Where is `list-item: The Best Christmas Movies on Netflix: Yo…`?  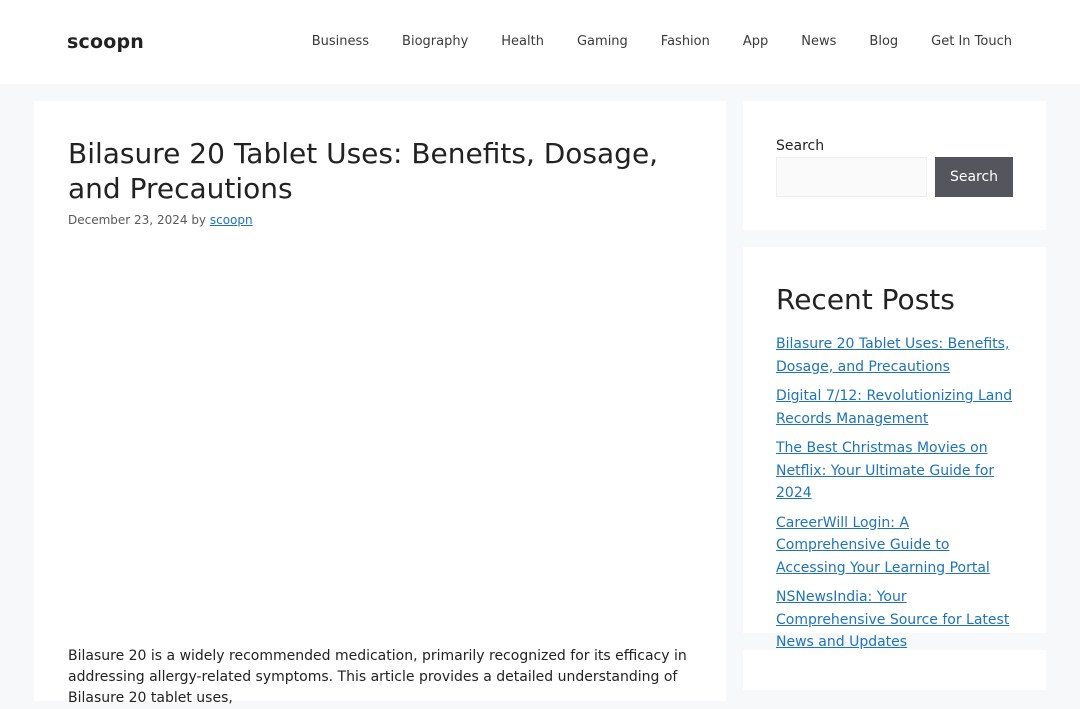
list-item: The Best Christmas Movies on Netflix: Yo… is located at coordinates (896, 471).